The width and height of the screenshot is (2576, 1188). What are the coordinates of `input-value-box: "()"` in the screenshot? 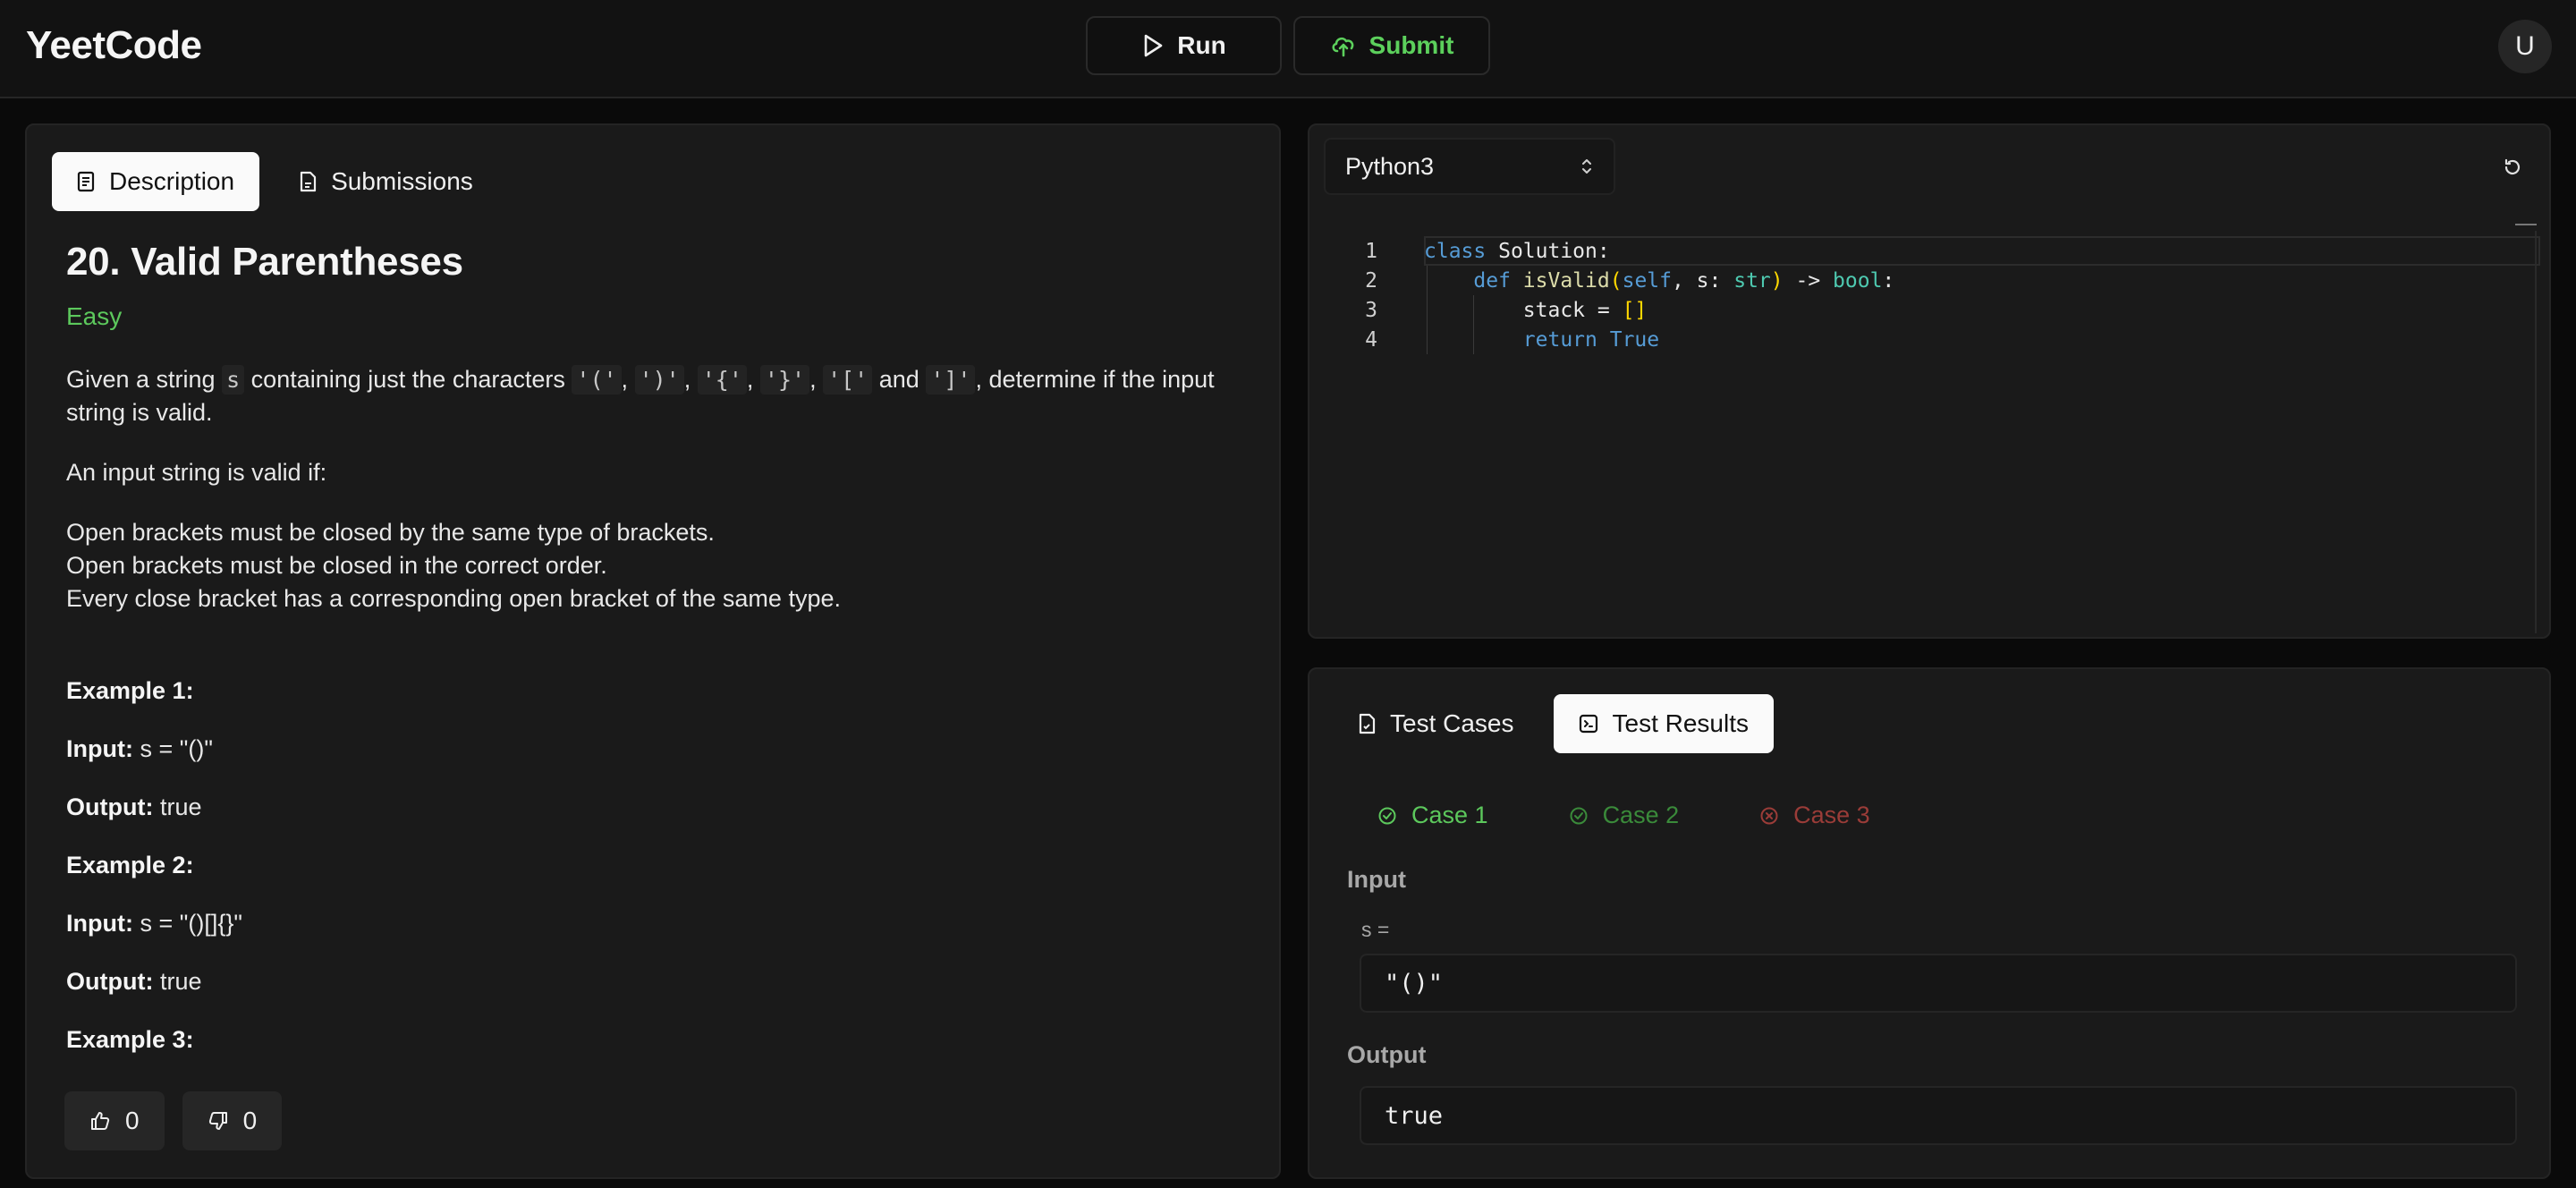 It's located at (1938, 984).